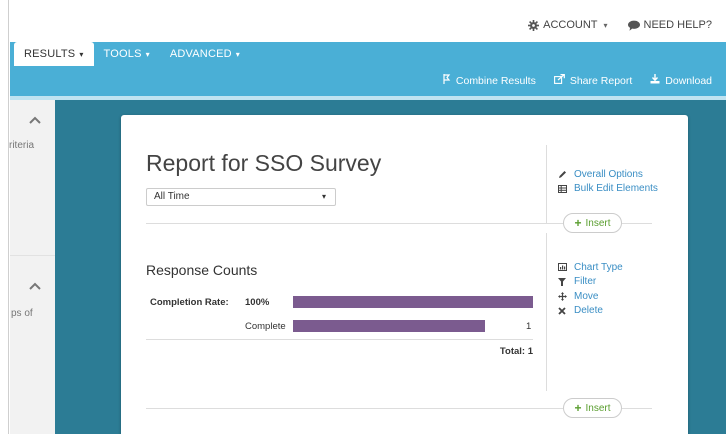 This screenshot has width=726, height=434. I want to click on download-button: Download, so click(681, 80).